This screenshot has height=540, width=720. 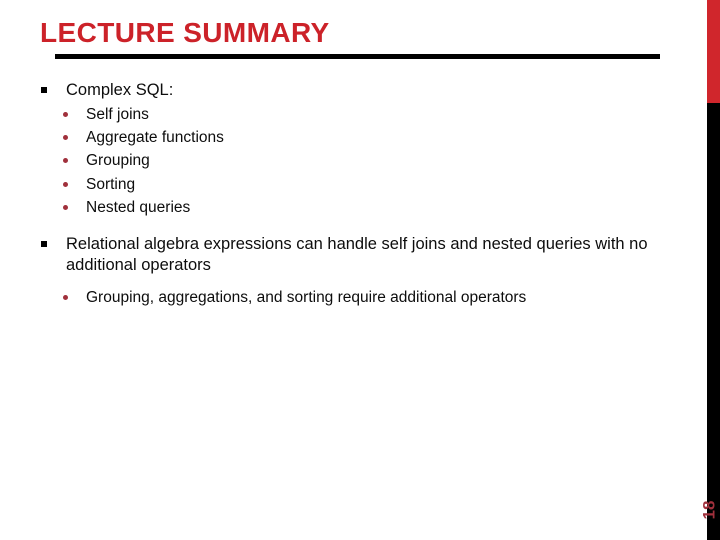 I want to click on bullet-item-nested-queries: Nested queries, so click(x=362, y=208).